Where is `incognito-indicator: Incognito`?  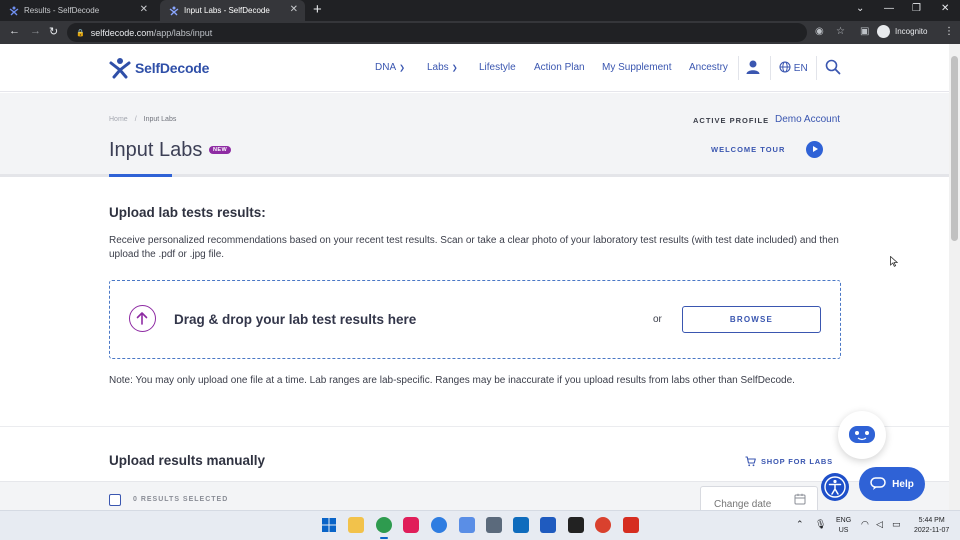 incognito-indicator: Incognito is located at coordinates (902, 31).